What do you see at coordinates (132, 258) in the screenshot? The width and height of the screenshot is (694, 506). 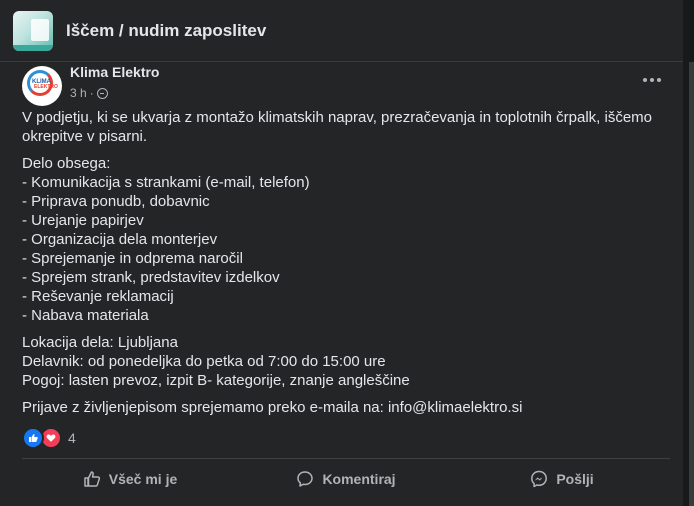 I see `work-scope-item: - Sprejemanje in odprema naročil` at bounding box center [132, 258].